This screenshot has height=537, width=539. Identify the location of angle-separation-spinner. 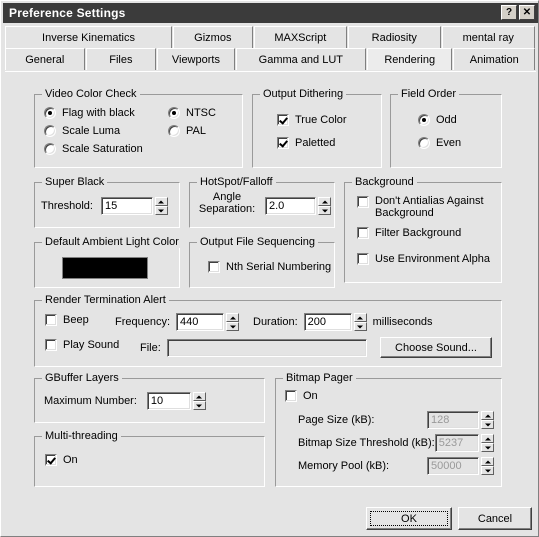
(324, 206).